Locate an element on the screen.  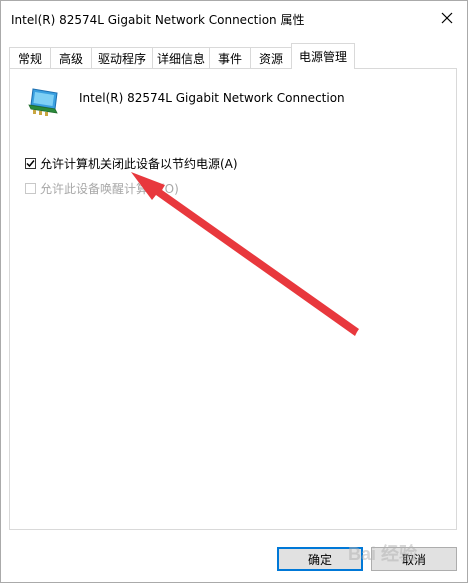
tab-strip: 常规 高级 驱动程序 详细信息 事件 资源 电源管理 is located at coordinates (182, 56).